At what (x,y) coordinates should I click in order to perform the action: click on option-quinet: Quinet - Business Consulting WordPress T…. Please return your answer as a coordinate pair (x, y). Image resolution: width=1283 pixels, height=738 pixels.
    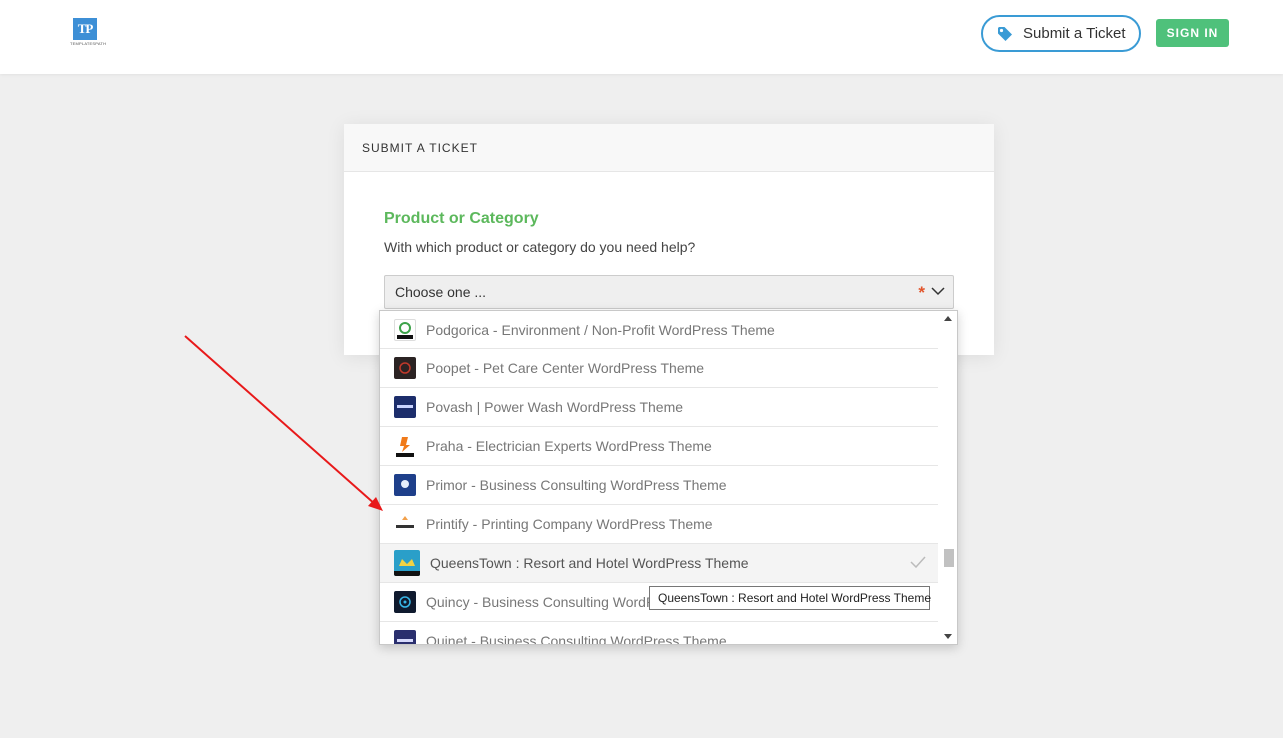
    Looking at the image, I should click on (659, 633).